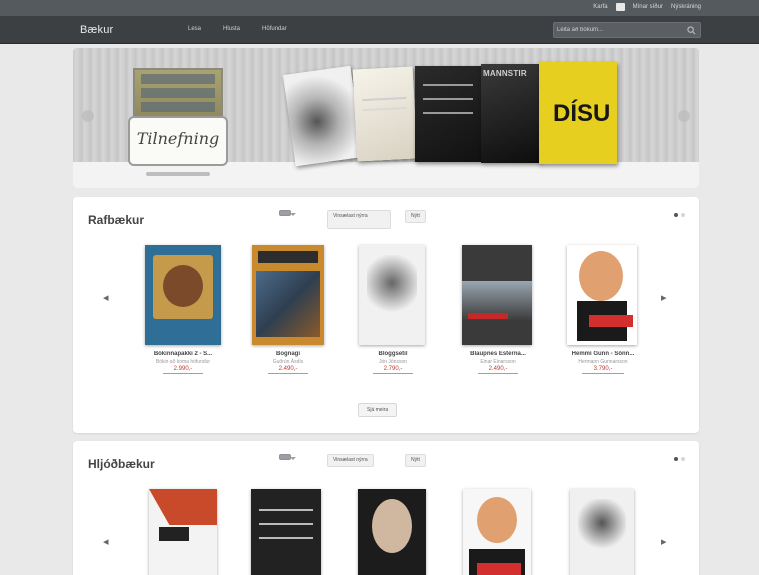  I want to click on see-more-button: Sjá meira, so click(378, 410).